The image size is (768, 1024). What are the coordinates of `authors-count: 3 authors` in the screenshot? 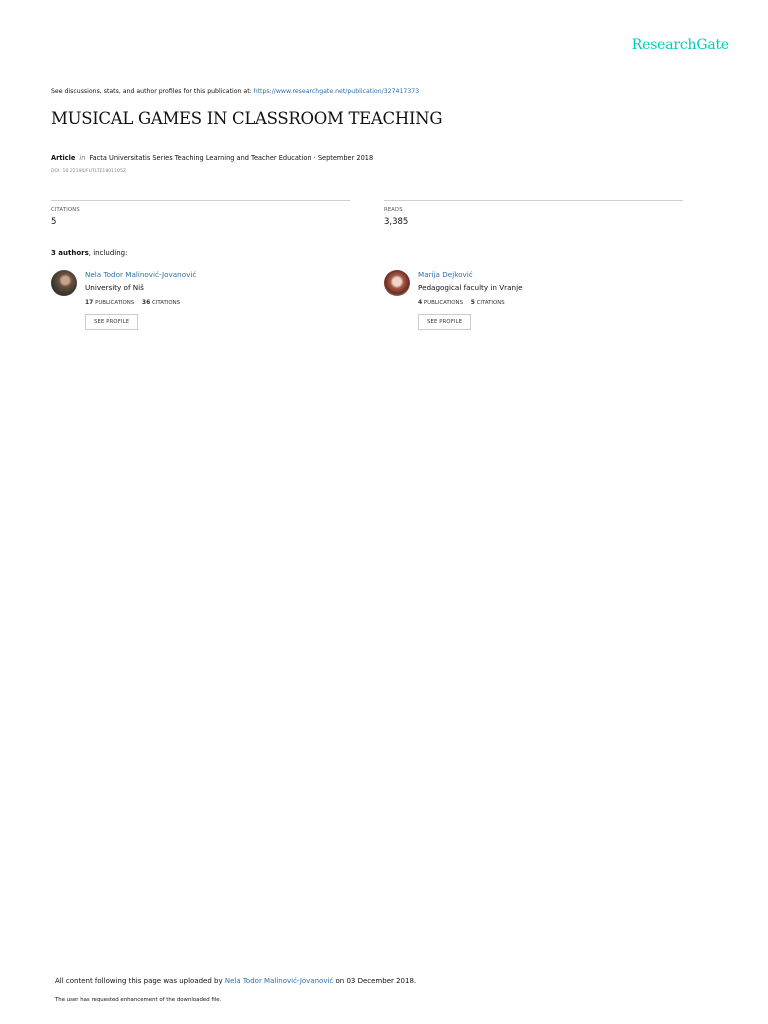 It's located at (70, 253).